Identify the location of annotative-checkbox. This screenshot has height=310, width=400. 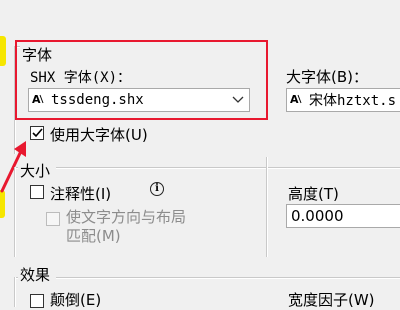
(37, 192).